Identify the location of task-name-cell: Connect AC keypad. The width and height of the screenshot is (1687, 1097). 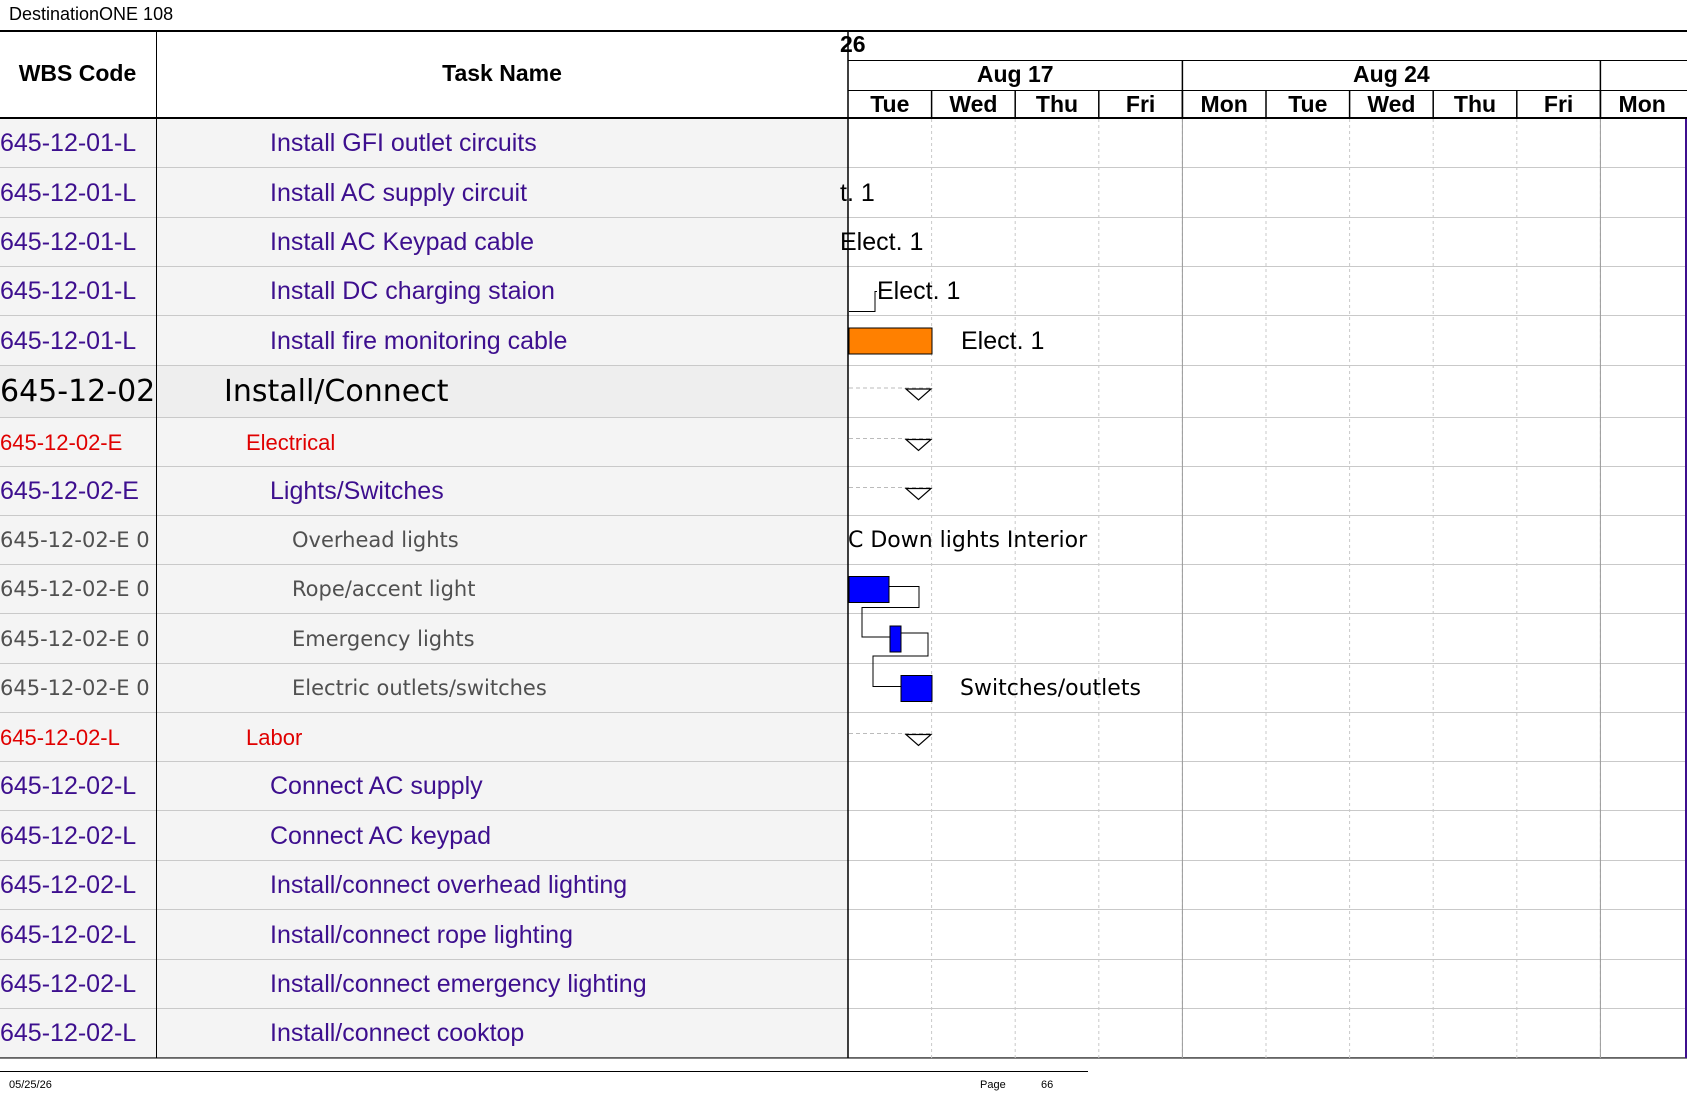
(502, 836).